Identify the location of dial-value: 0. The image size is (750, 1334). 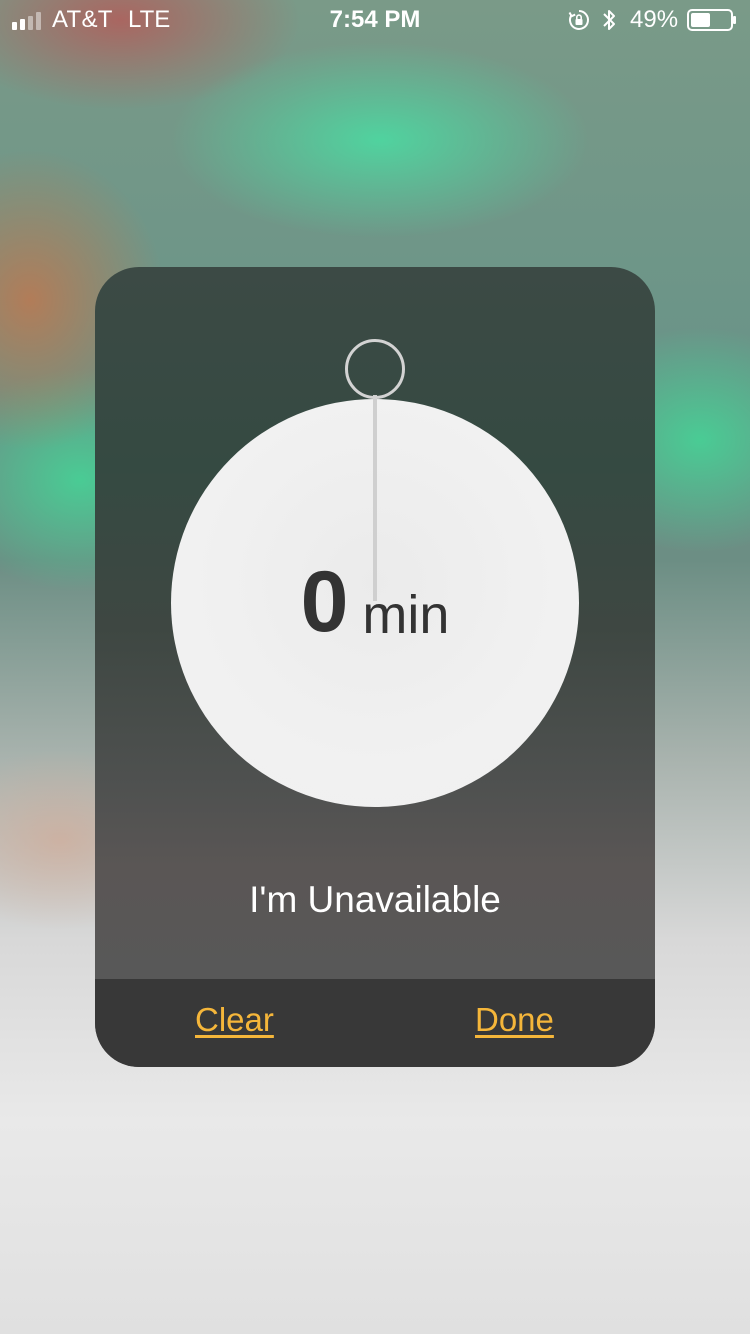
(324, 601).